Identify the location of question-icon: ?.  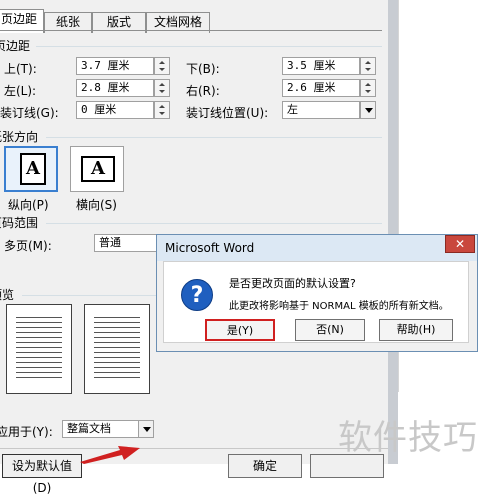
(197, 295).